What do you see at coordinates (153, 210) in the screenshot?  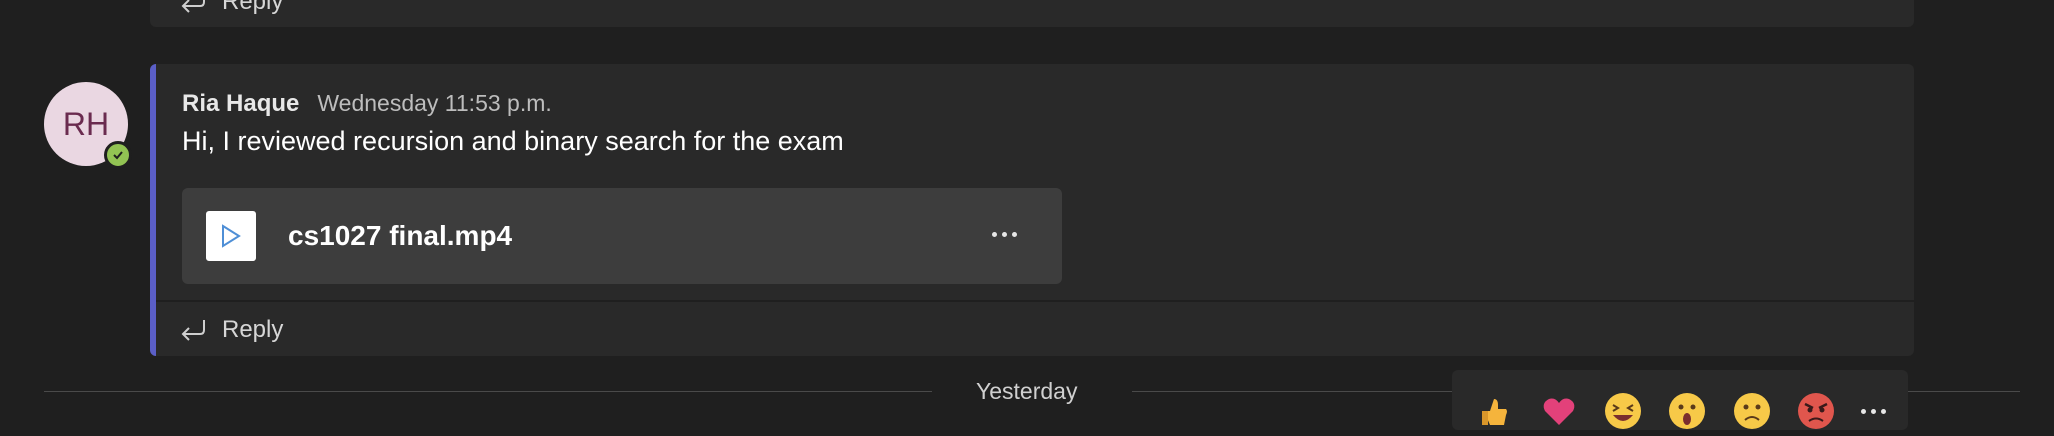 I see `message-accent-bar` at bounding box center [153, 210].